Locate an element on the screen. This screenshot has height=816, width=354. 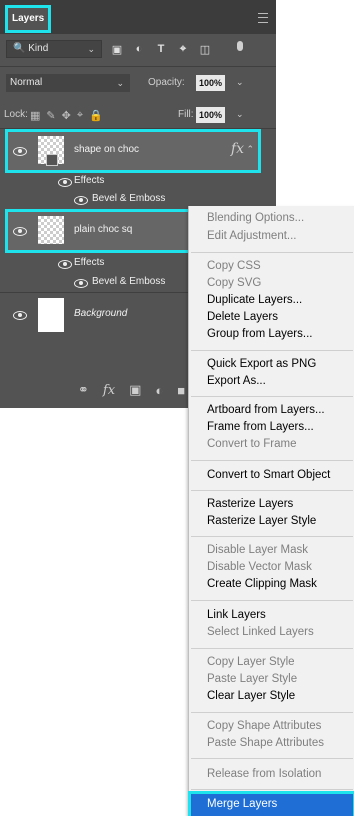
fx-icon: fx is located at coordinates (237, 149).